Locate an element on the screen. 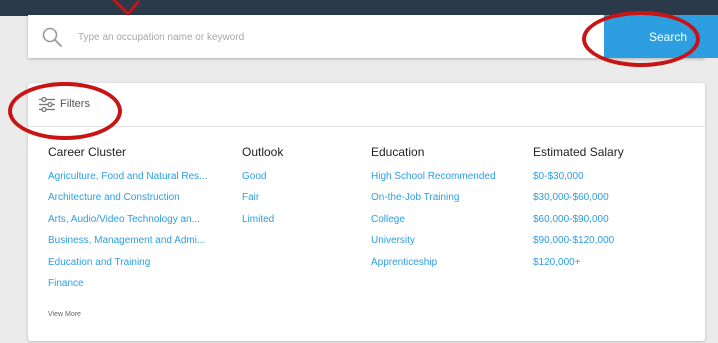 This screenshot has height=343, width=718. education-item: High School Recommended is located at coordinates (433, 181).